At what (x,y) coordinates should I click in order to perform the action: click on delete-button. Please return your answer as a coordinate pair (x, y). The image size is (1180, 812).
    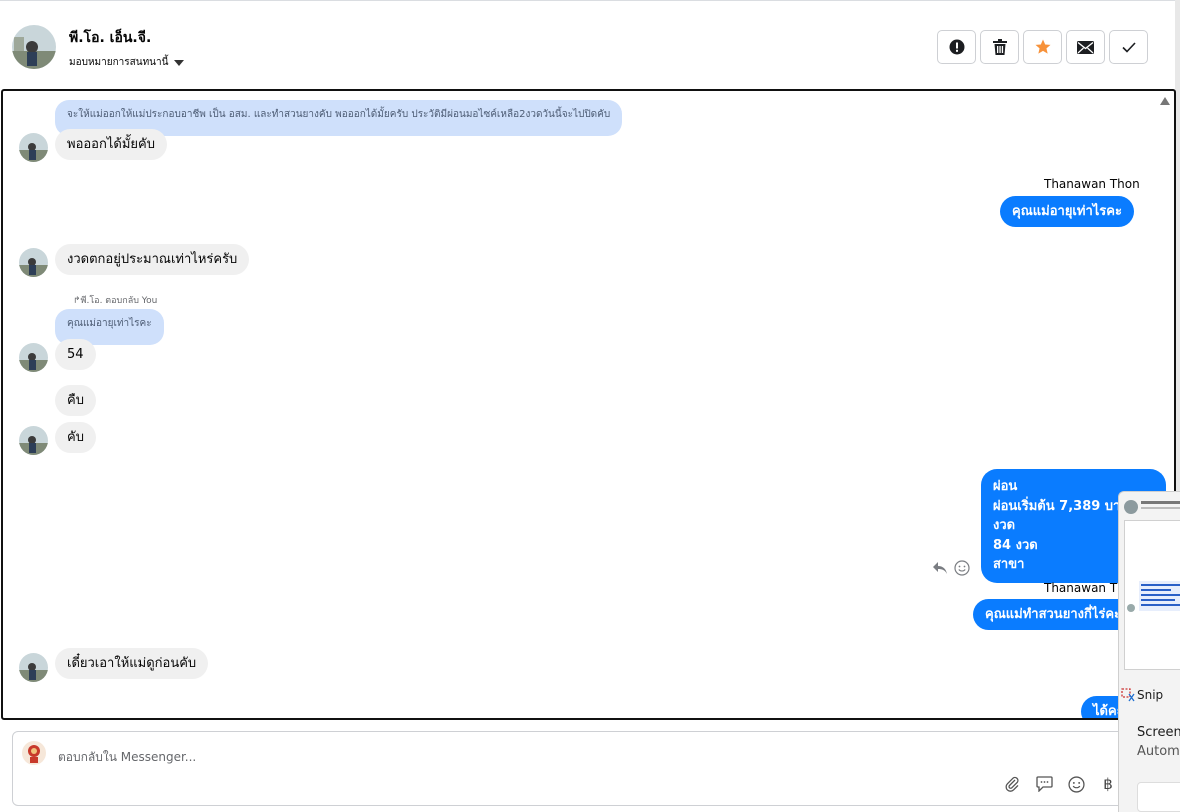
    Looking at the image, I should click on (999, 47).